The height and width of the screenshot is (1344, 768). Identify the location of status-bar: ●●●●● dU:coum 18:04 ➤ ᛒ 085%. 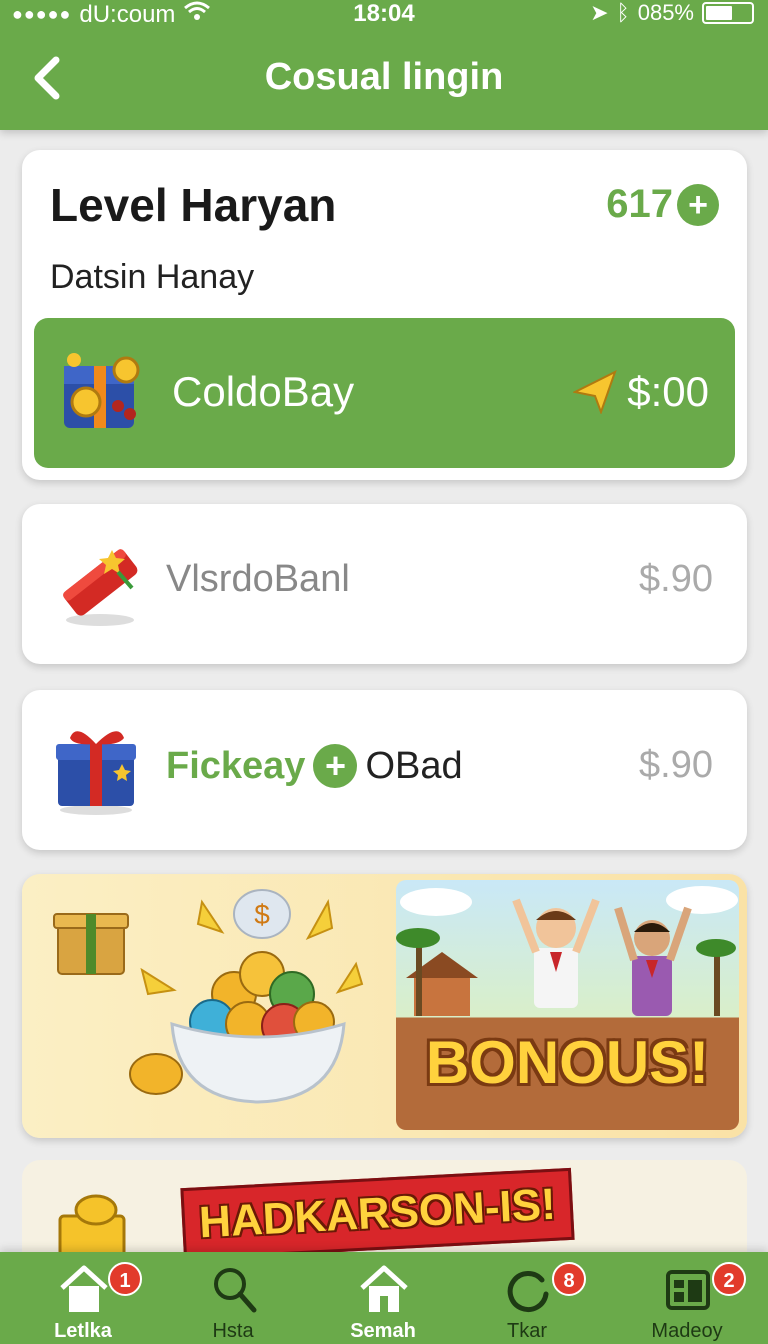
(384, 16).